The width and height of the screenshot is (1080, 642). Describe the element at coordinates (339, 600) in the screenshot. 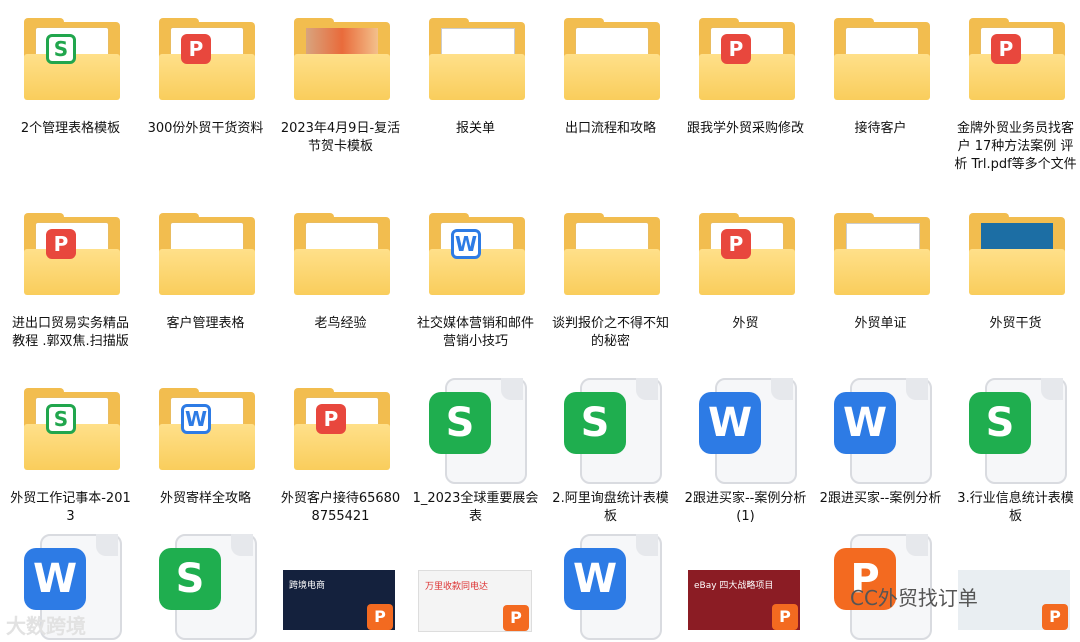

I see `slide-thumbnail: 跨境电商 P` at that location.